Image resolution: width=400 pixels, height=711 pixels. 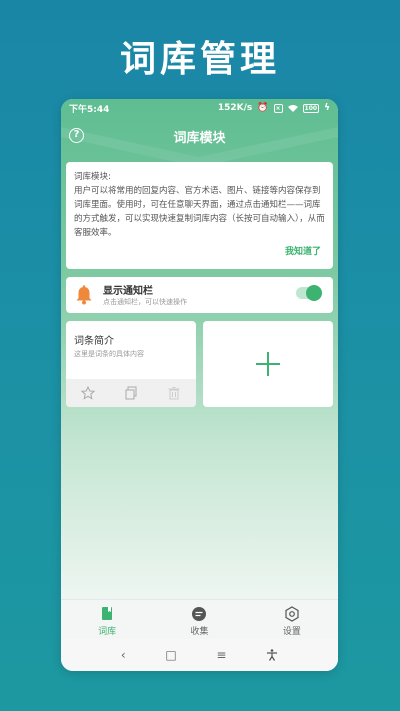 I want to click on copy-icon, so click(x=131, y=393).